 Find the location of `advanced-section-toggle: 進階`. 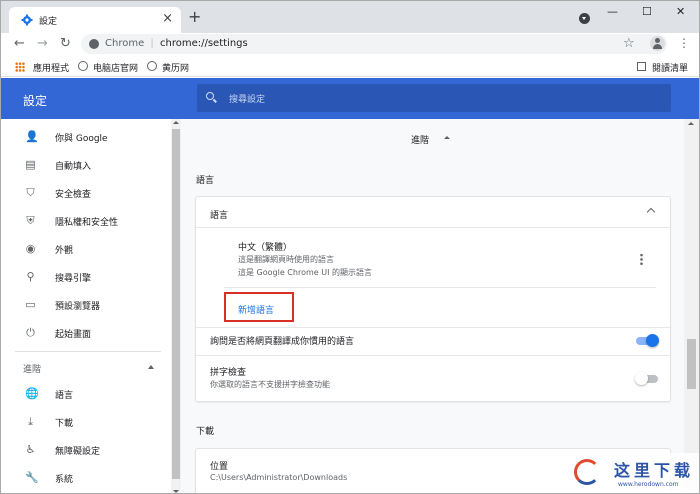

advanced-section-toggle: 進階 is located at coordinates (420, 139).